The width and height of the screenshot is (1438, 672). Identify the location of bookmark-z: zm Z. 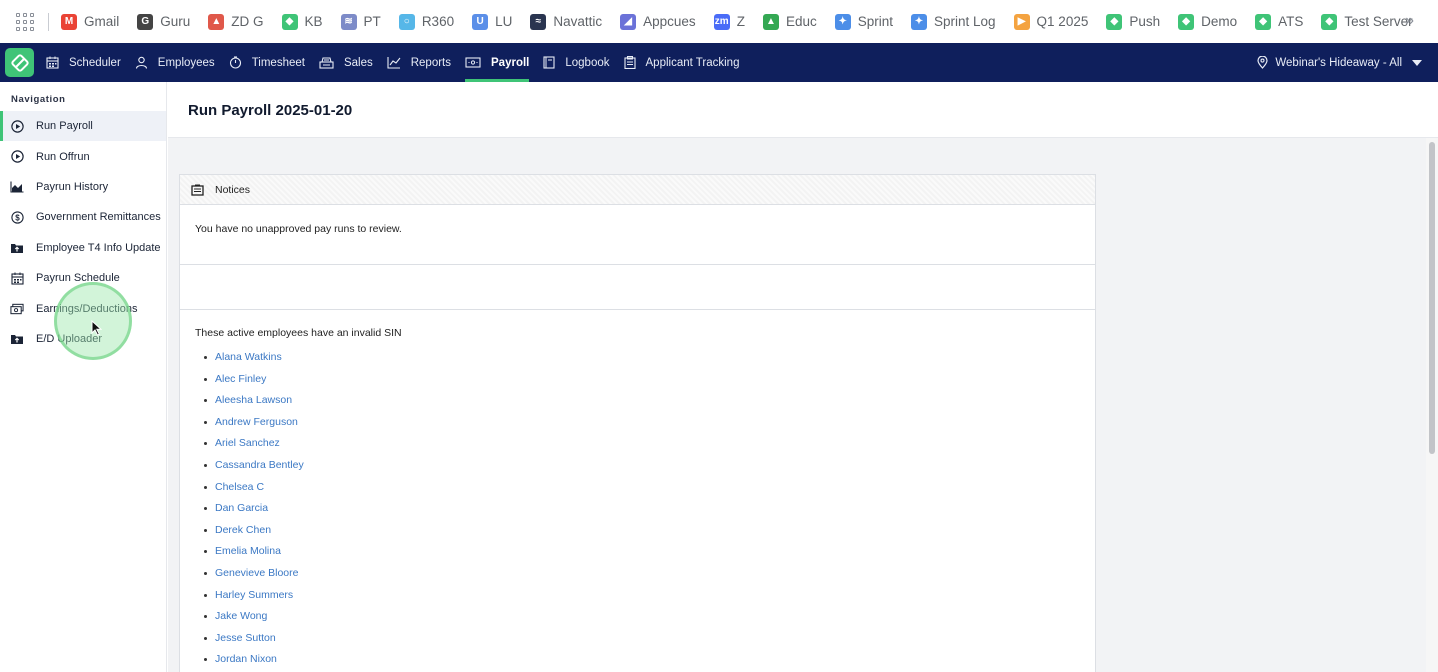
(729, 21).